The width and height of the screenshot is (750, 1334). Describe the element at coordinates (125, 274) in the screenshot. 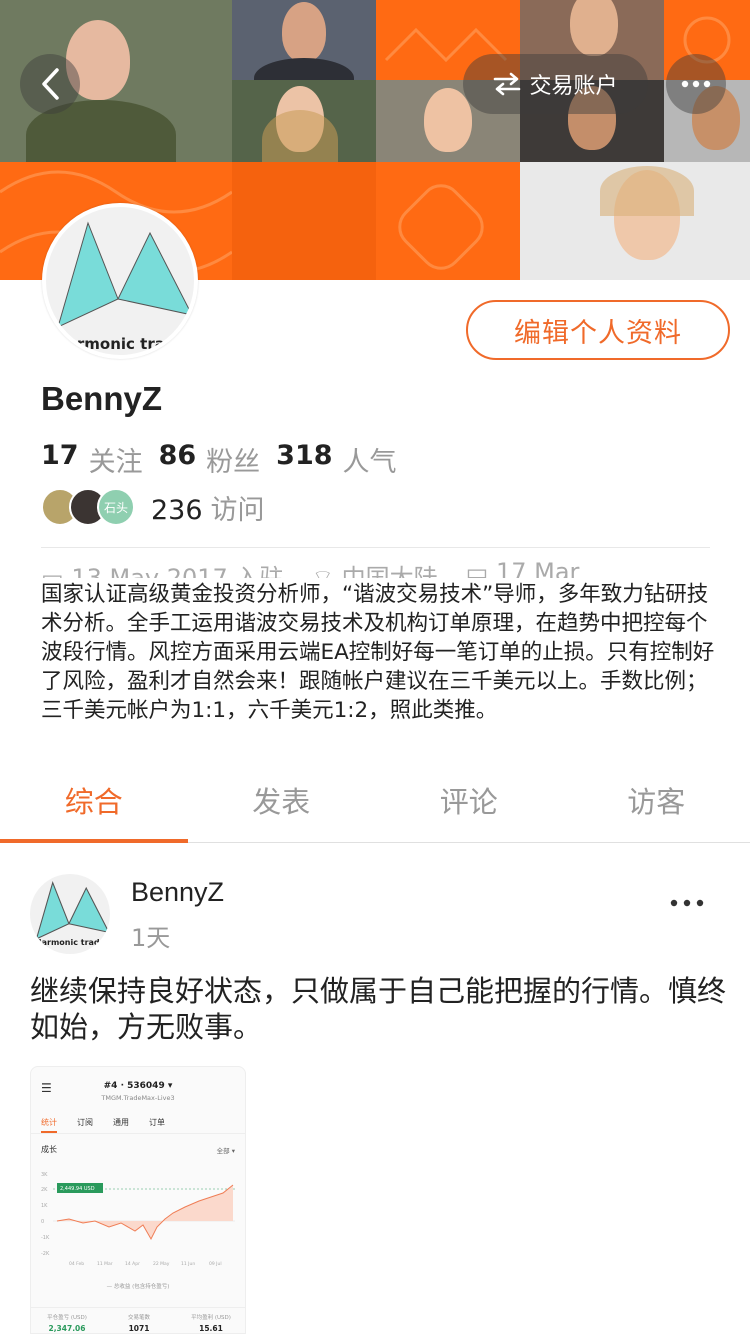

I see `harmonic-logo-icon` at that location.